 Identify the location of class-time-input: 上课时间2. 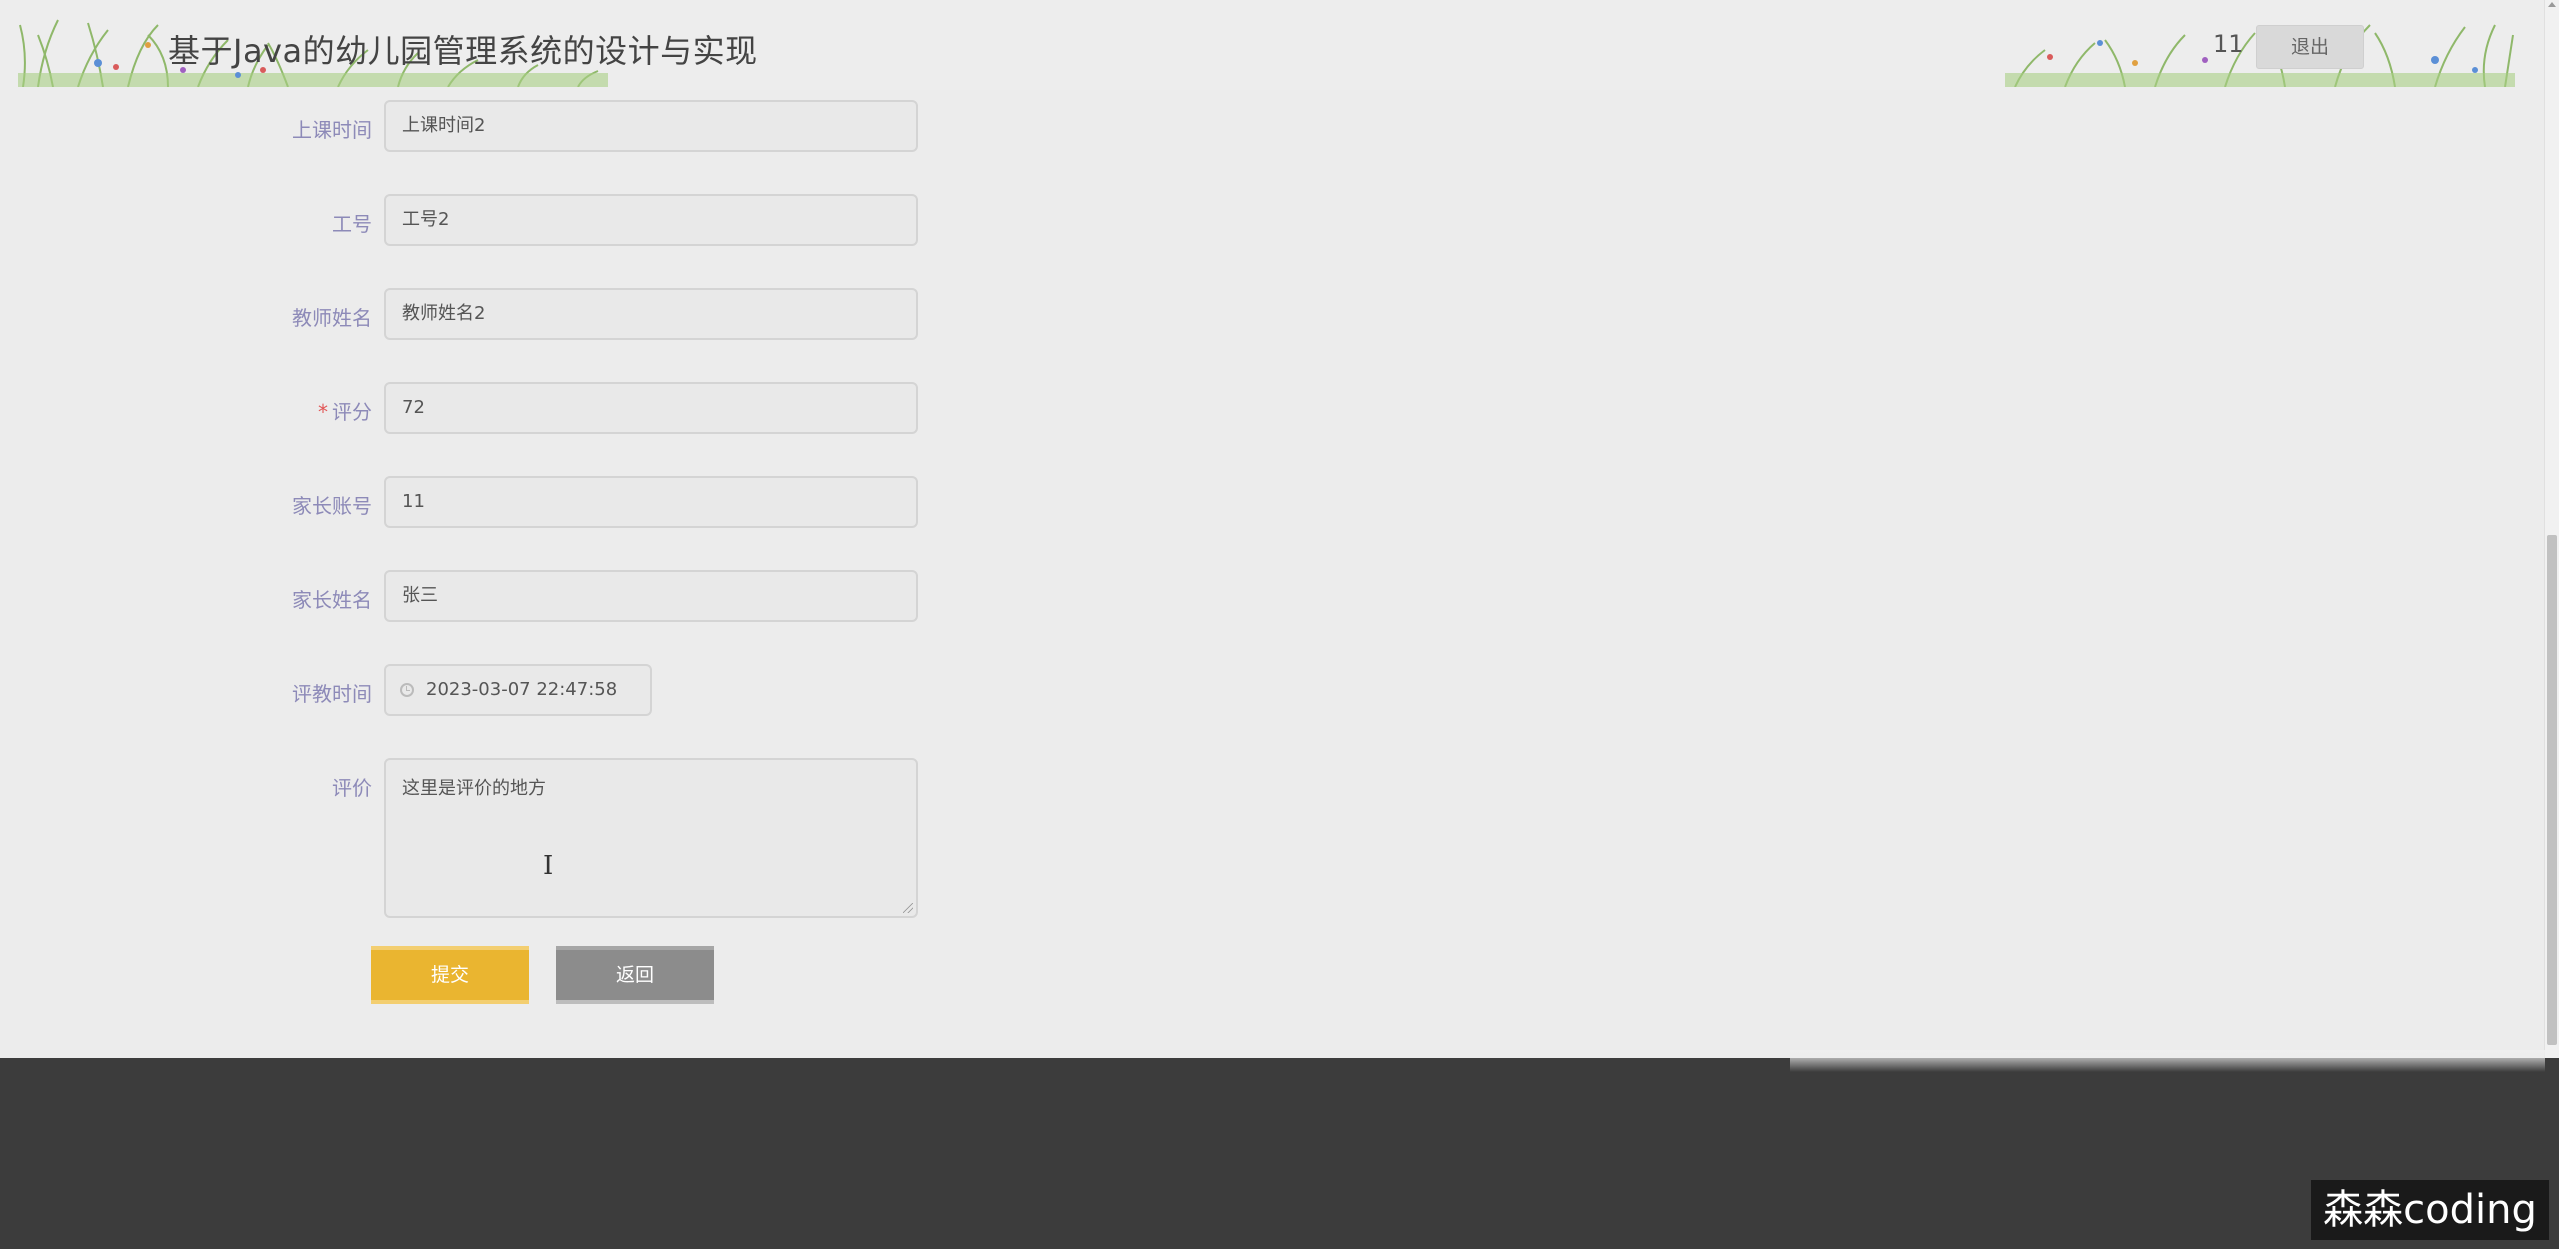
(651, 126).